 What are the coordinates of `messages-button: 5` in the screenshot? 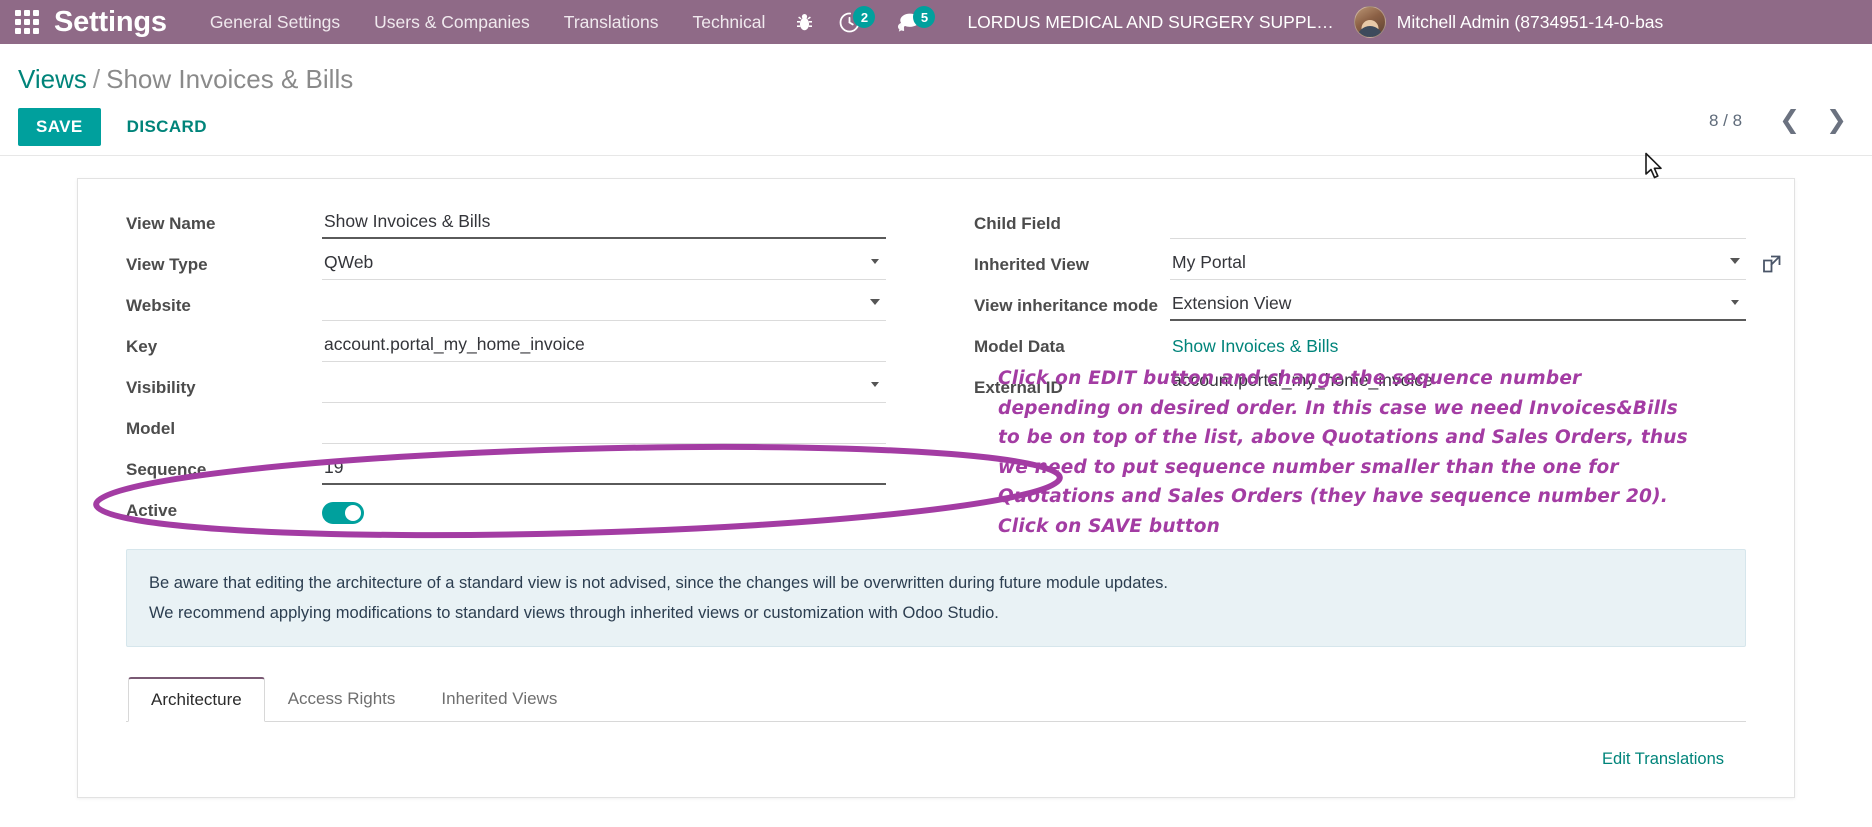 It's located at (915, 22).